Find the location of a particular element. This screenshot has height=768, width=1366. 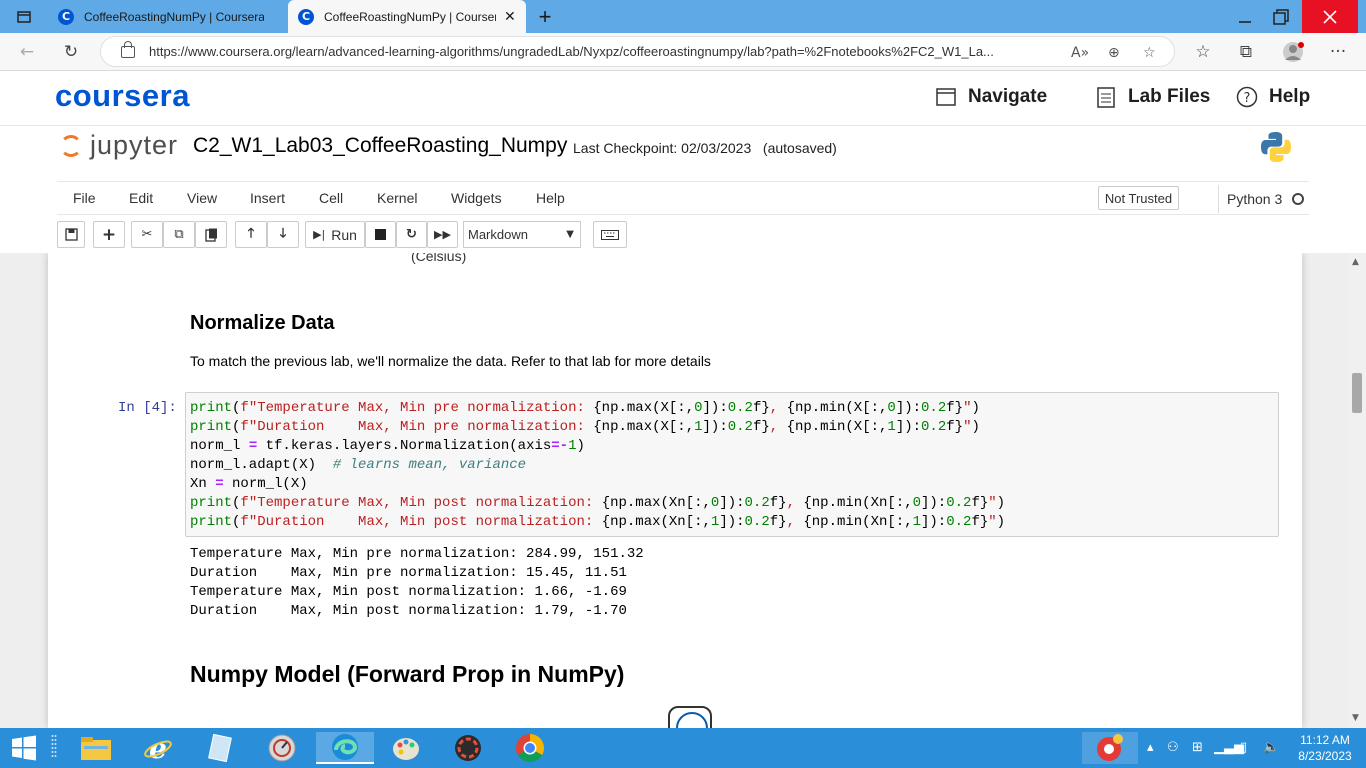

lab-files-button: Lab Files is located at coordinates (1152, 97).